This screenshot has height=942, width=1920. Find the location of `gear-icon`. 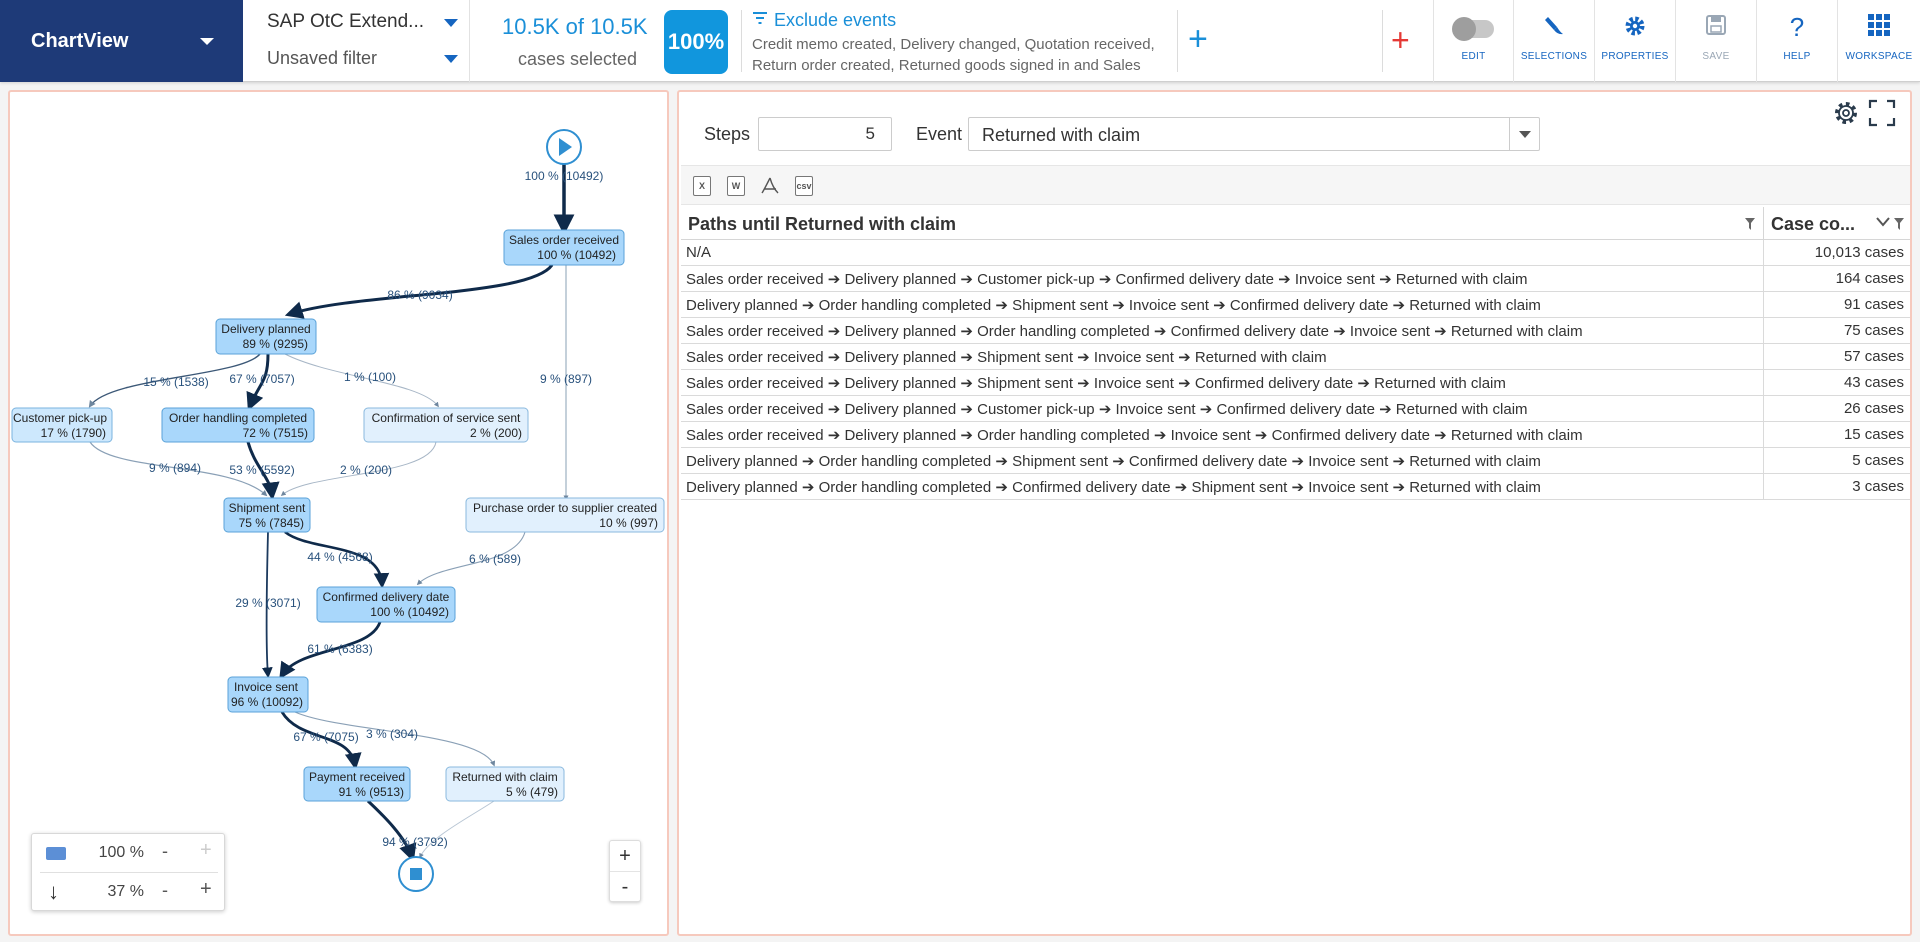

gear-icon is located at coordinates (1635, 28).